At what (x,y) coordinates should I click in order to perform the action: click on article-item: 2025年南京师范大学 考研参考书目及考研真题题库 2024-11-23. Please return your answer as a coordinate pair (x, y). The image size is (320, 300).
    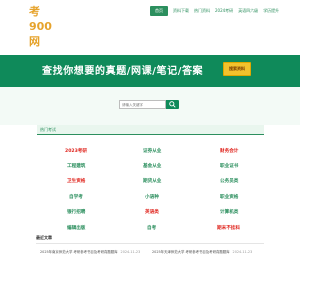
    Looking at the image, I should click on (90, 251).